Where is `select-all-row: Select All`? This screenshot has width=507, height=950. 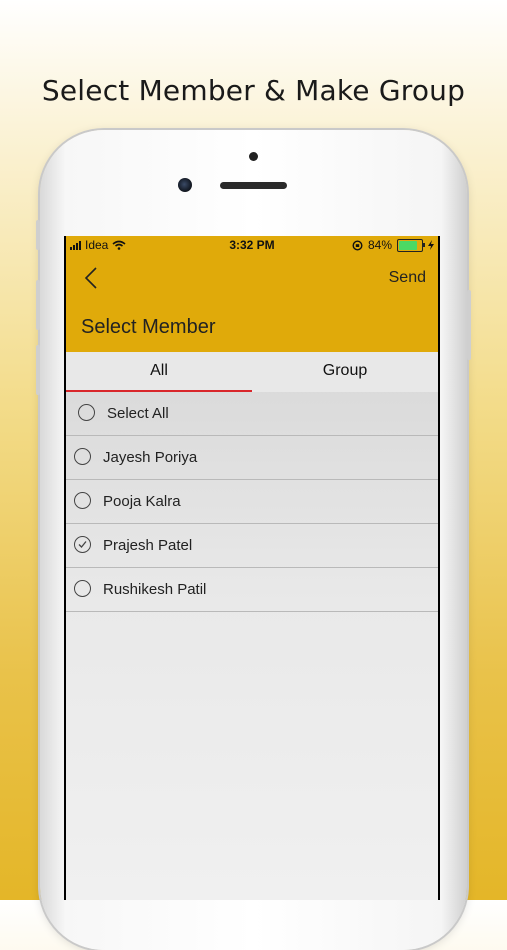 select-all-row: Select All is located at coordinates (252, 414).